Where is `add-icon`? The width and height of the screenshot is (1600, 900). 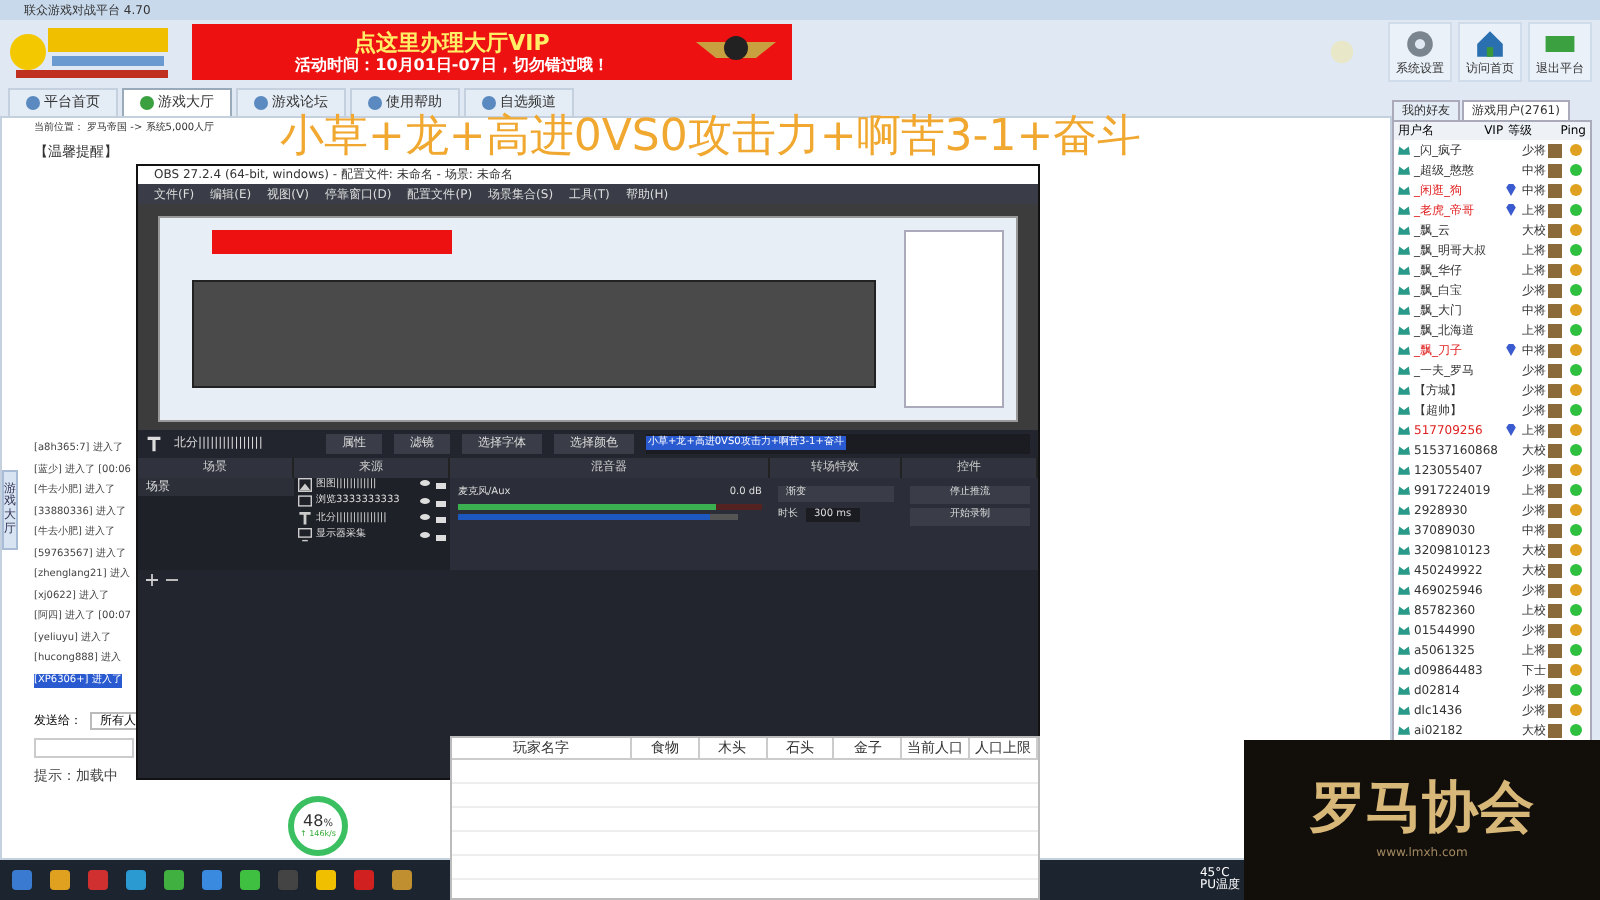 add-icon is located at coordinates (152, 579).